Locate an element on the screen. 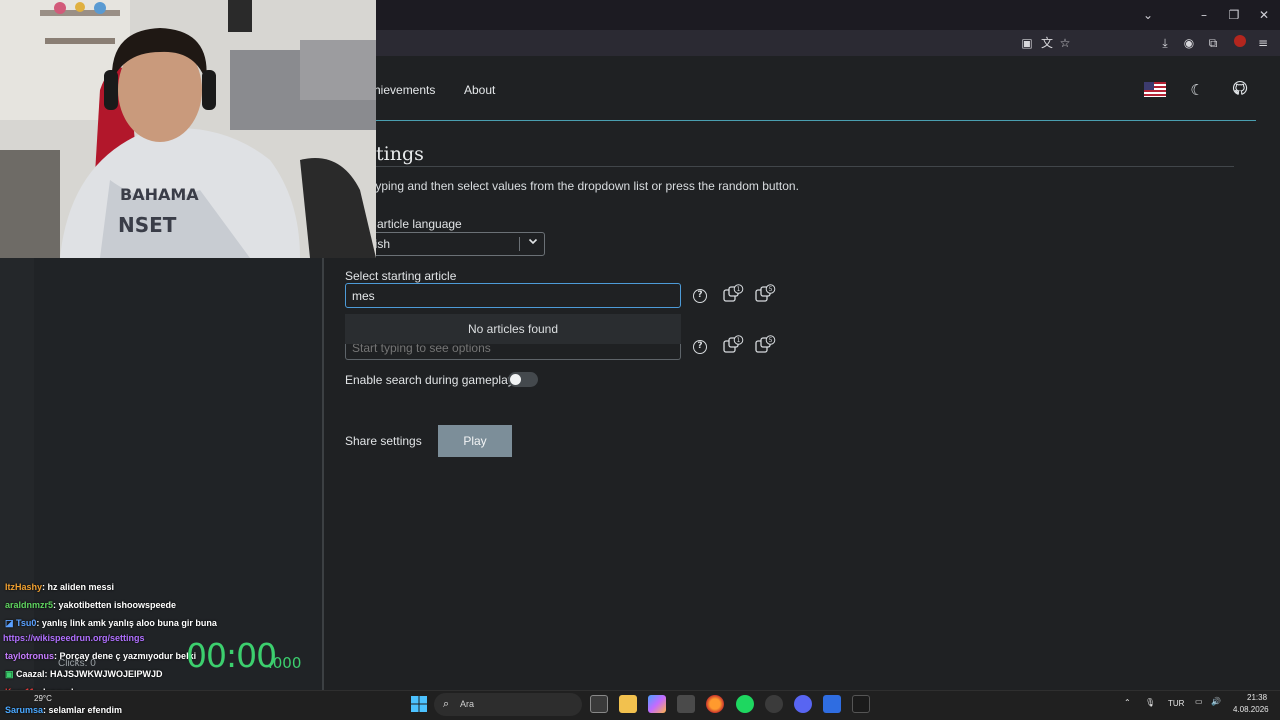 This screenshot has height=720, width=1280. sidebar-divider is located at coordinates (323, 474).